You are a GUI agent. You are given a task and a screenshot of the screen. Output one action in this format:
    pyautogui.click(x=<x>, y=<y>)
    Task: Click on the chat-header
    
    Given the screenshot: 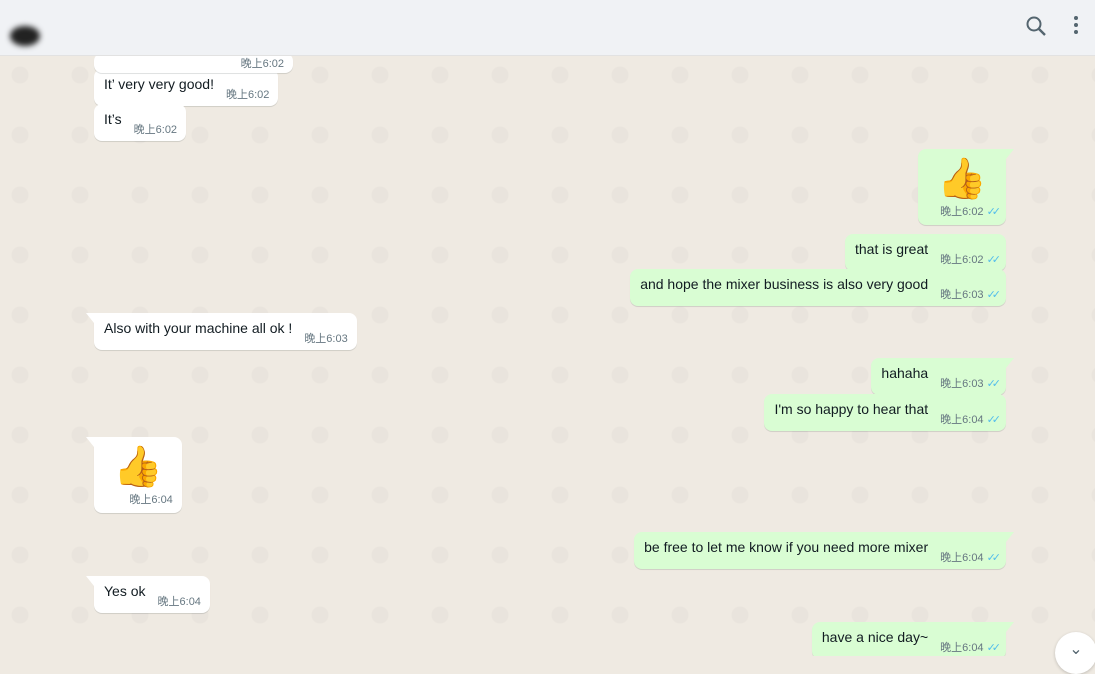 What is the action you would take?
    pyautogui.click(x=547, y=28)
    